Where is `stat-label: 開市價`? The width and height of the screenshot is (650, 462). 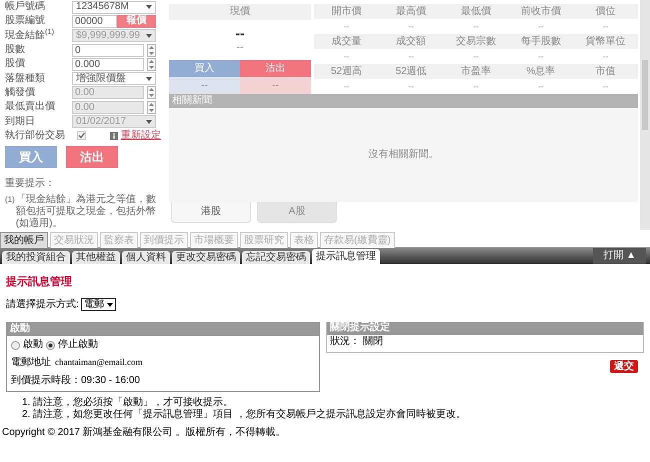
stat-label: 開市價 is located at coordinates (346, 11).